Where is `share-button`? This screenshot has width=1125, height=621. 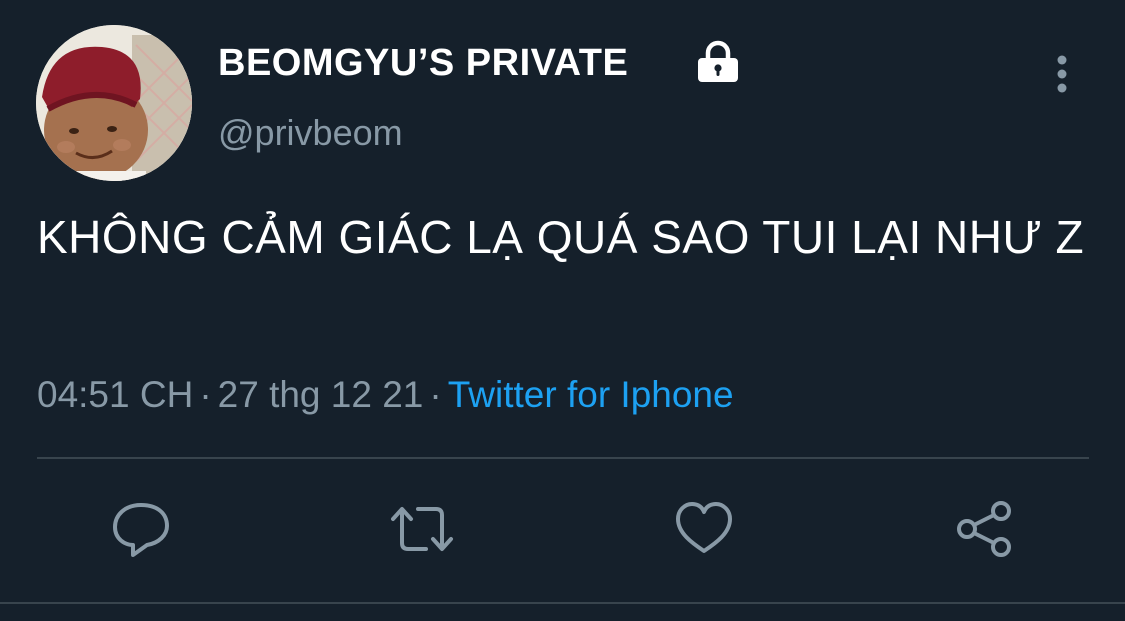
share-button is located at coordinates (985, 529).